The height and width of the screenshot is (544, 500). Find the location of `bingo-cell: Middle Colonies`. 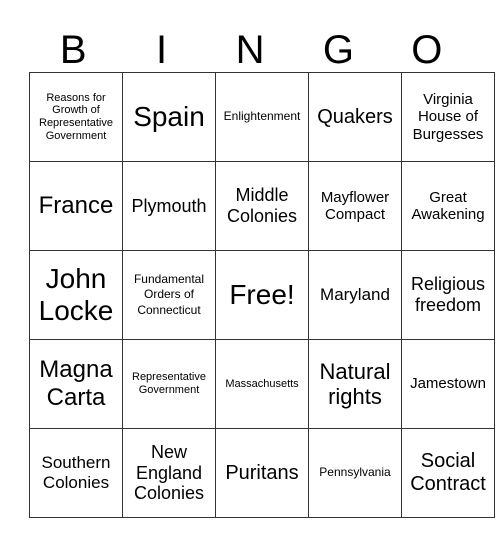

bingo-cell: Middle Colonies is located at coordinates (262, 206).